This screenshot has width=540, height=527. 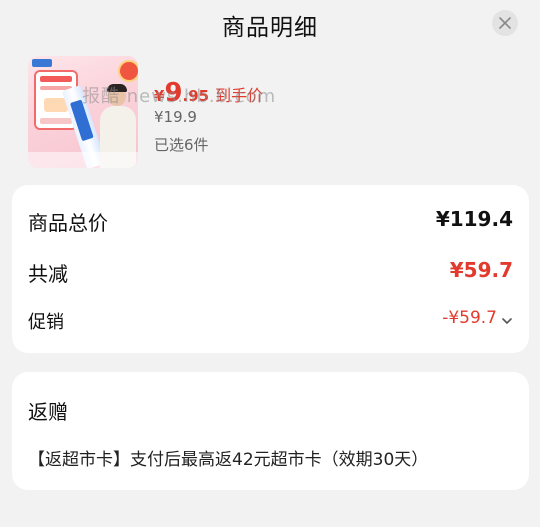 I want to click on discount-row: 共减 ¥59.7, so click(x=270, y=273).